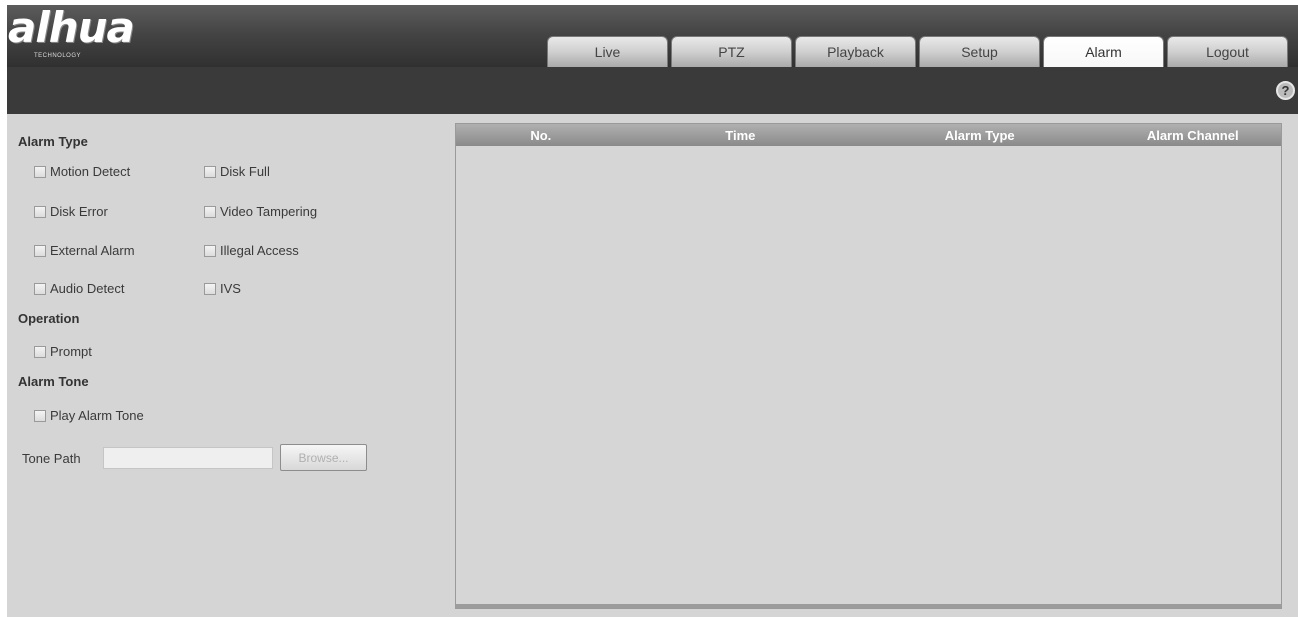  Describe the element at coordinates (53, 141) in the screenshot. I see `alarm-type-title: Alarm Type` at that location.